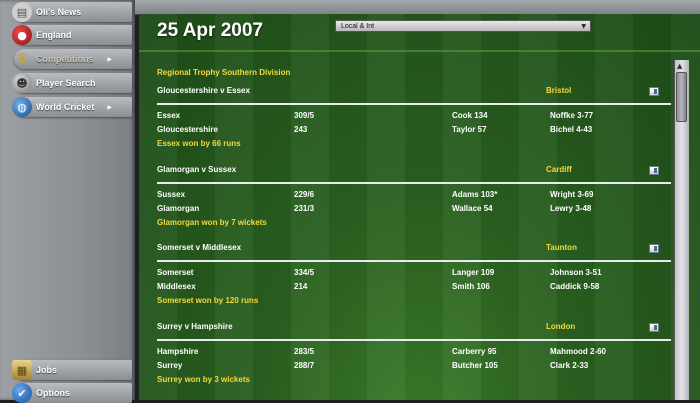 This screenshot has height=403, width=700. I want to click on nav-player-search: ☻ Player Search, so click(72, 83).